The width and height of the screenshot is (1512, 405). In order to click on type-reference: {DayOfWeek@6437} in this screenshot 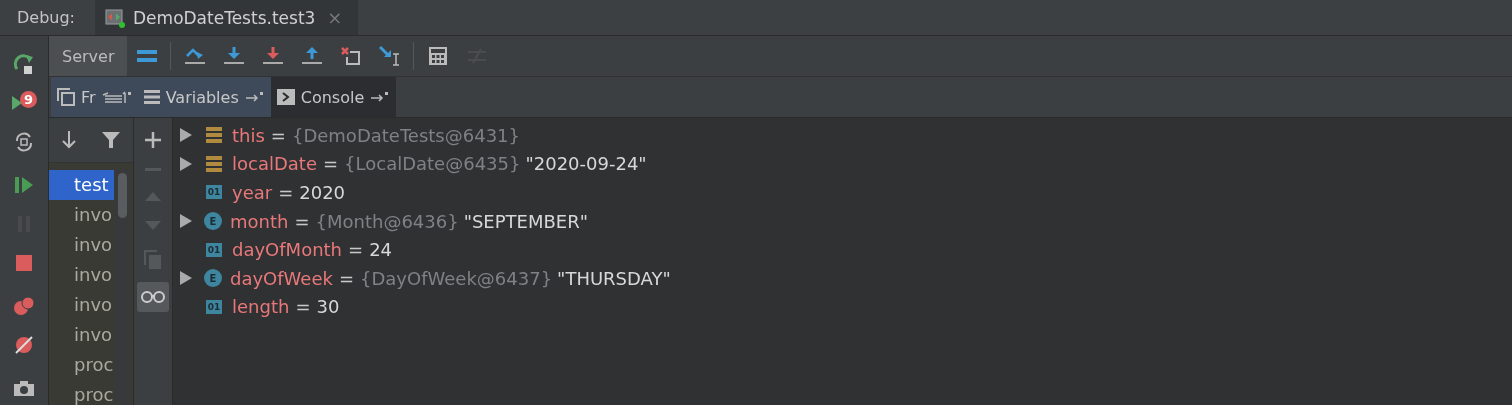, I will do `click(456, 278)`.